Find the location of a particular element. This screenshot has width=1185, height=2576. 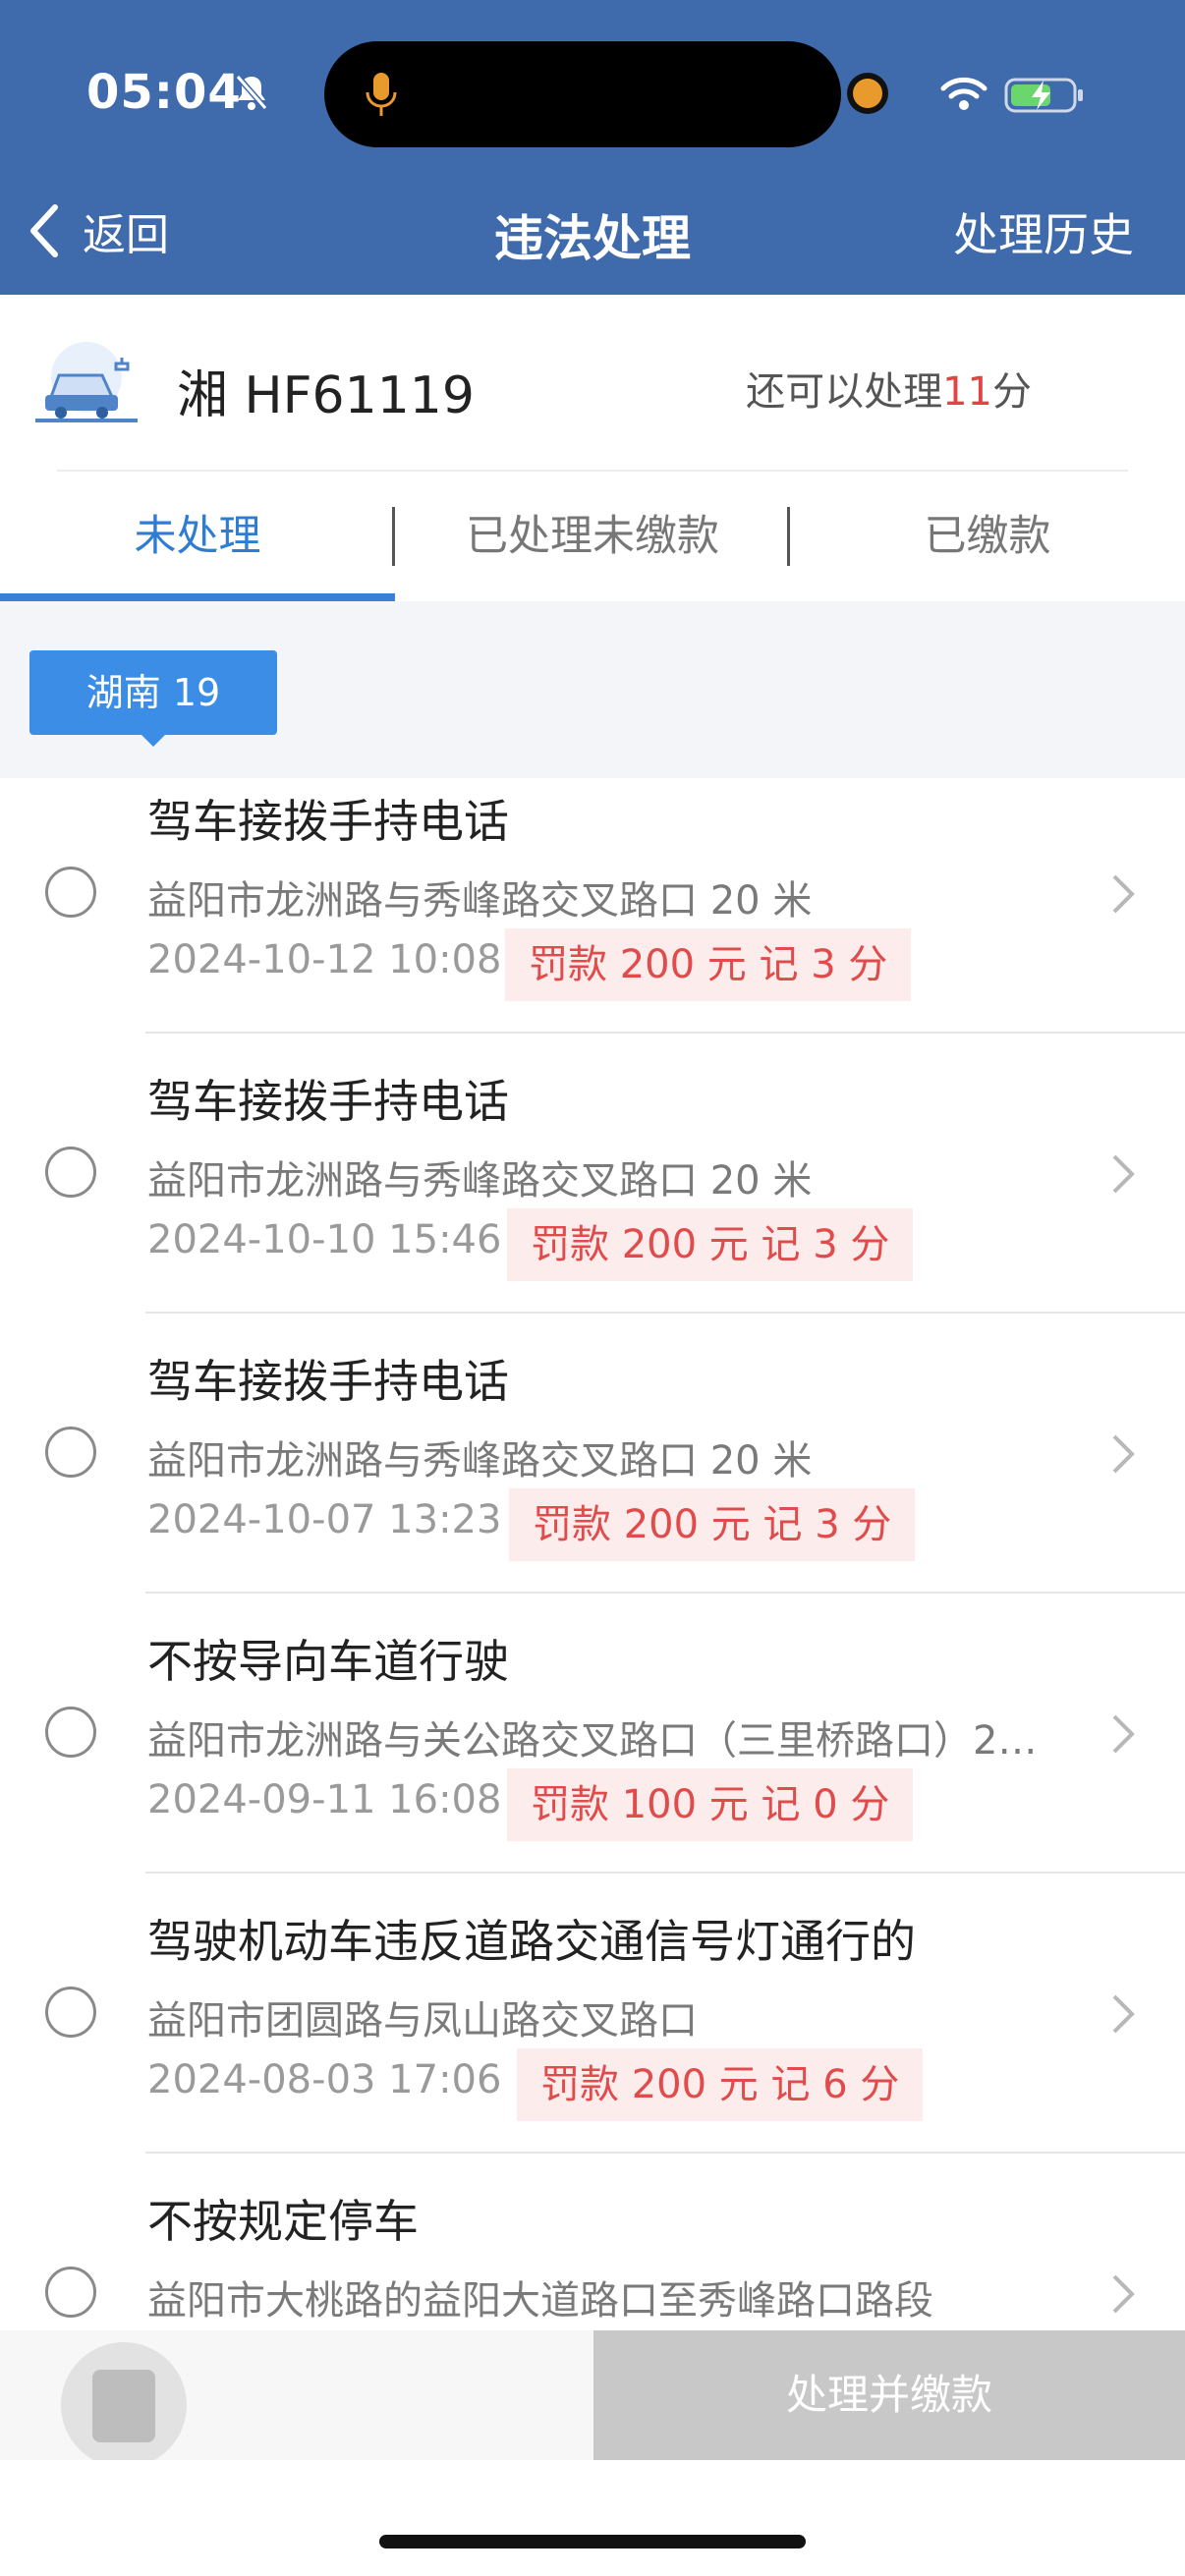

microphone-icon is located at coordinates (382, 94).